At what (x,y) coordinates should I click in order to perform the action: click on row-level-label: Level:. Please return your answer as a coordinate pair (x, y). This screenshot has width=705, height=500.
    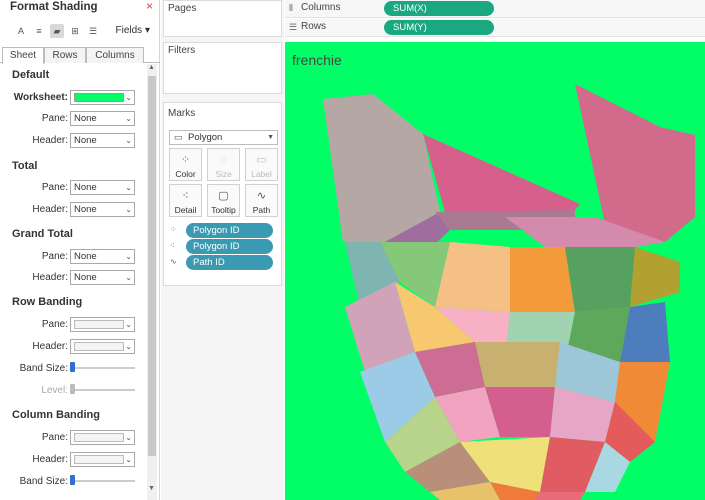
    Looking at the image, I should click on (54, 390).